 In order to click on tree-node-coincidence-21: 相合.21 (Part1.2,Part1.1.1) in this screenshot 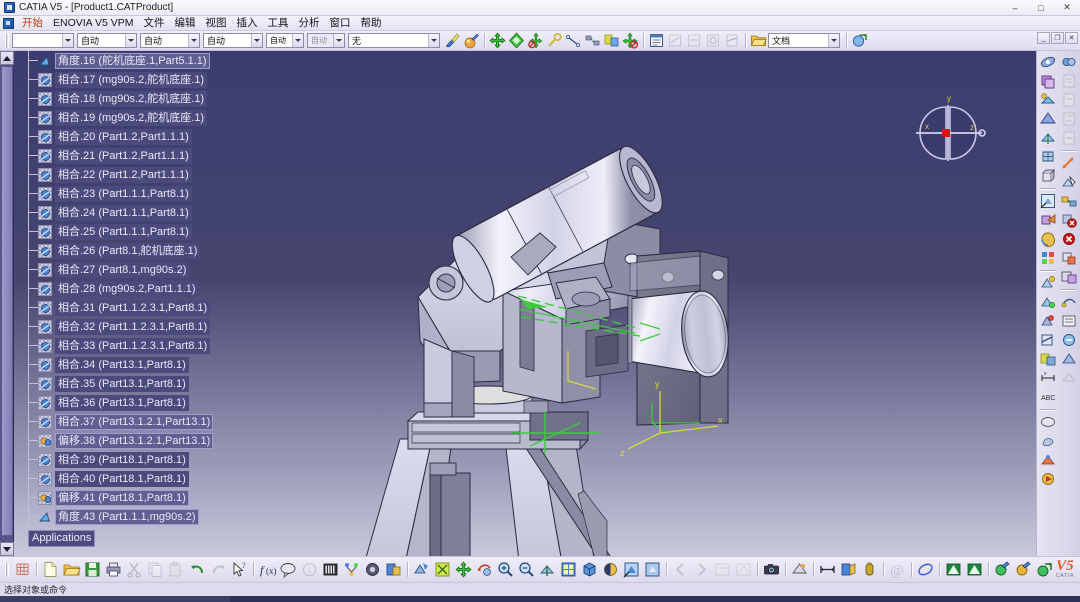, I will do `click(110, 155)`.